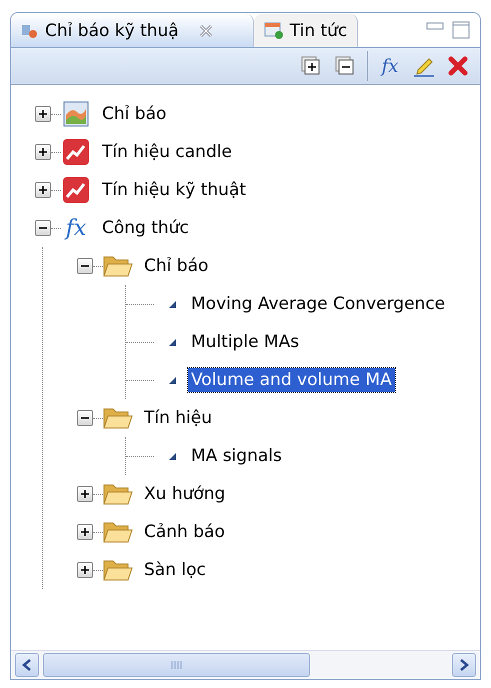  What do you see at coordinates (27, 665) in the screenshot?
I see `scroll-left-button` at bounding box center [27, 665].